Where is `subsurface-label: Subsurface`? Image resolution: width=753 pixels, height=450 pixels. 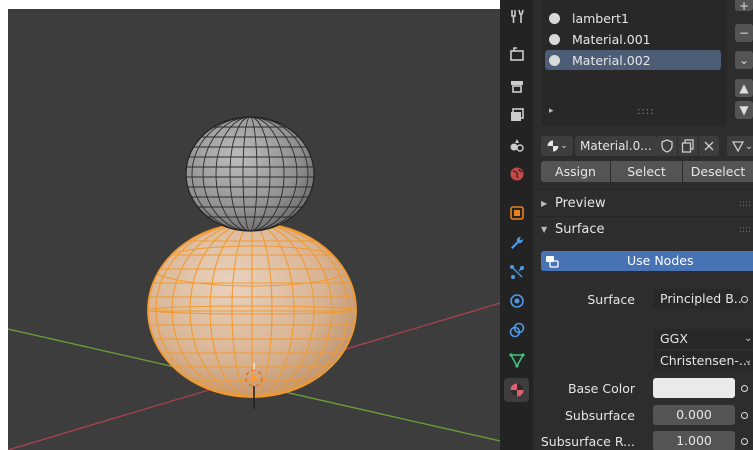
subsurface-label: Subsurface is located at coordinates (600, 415).